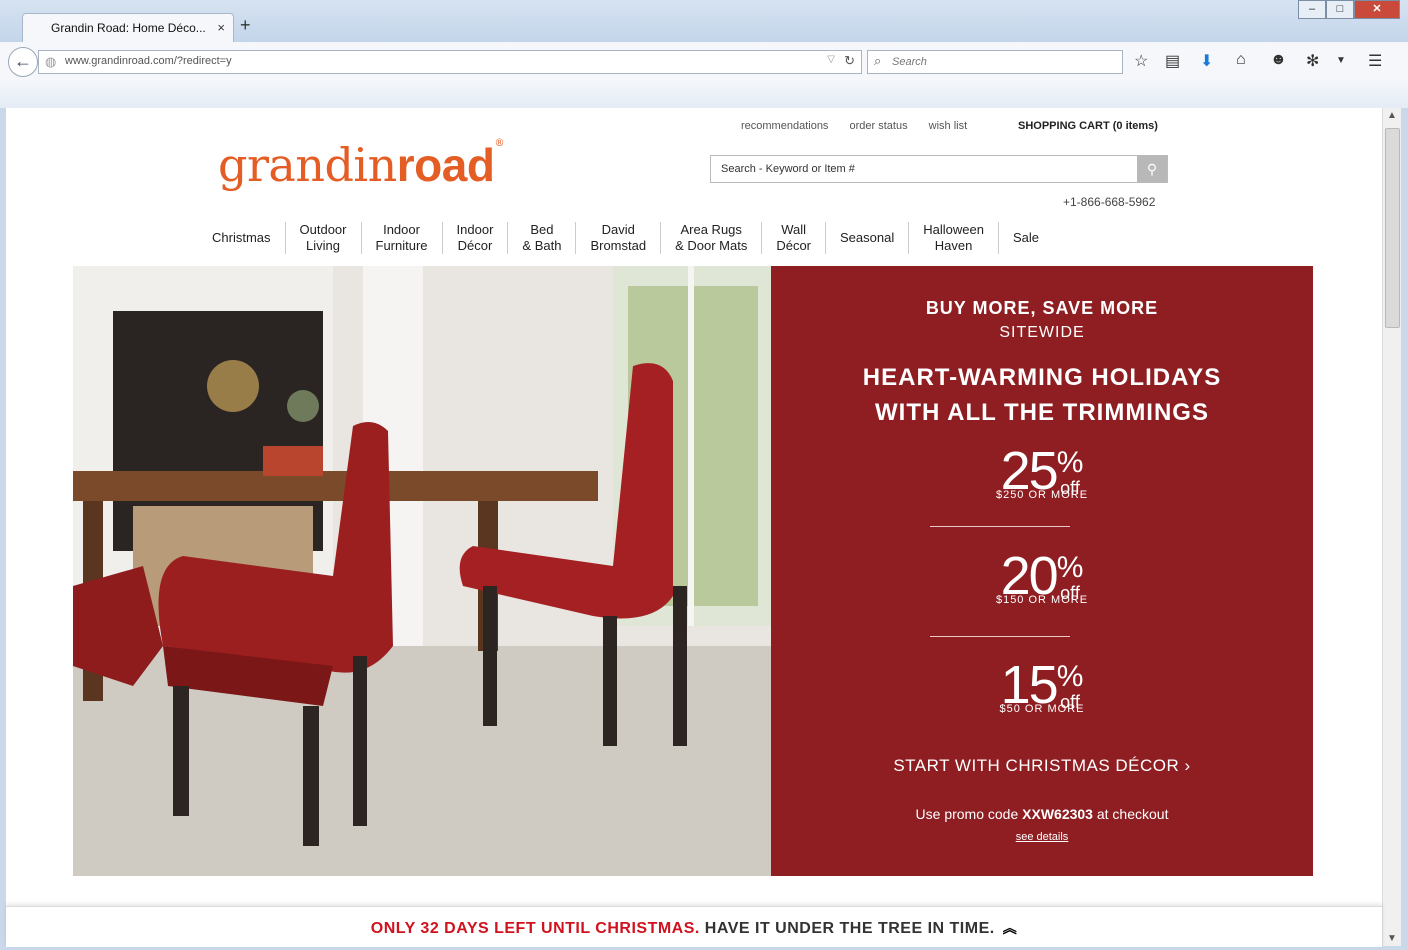 The width and height of the screenshot is (1408, 950). What do you see at coordinates (474, 238) in the screenshot?
I see `nav-indoor-decor: Indoor Décor` at bounding box center [474, 238].